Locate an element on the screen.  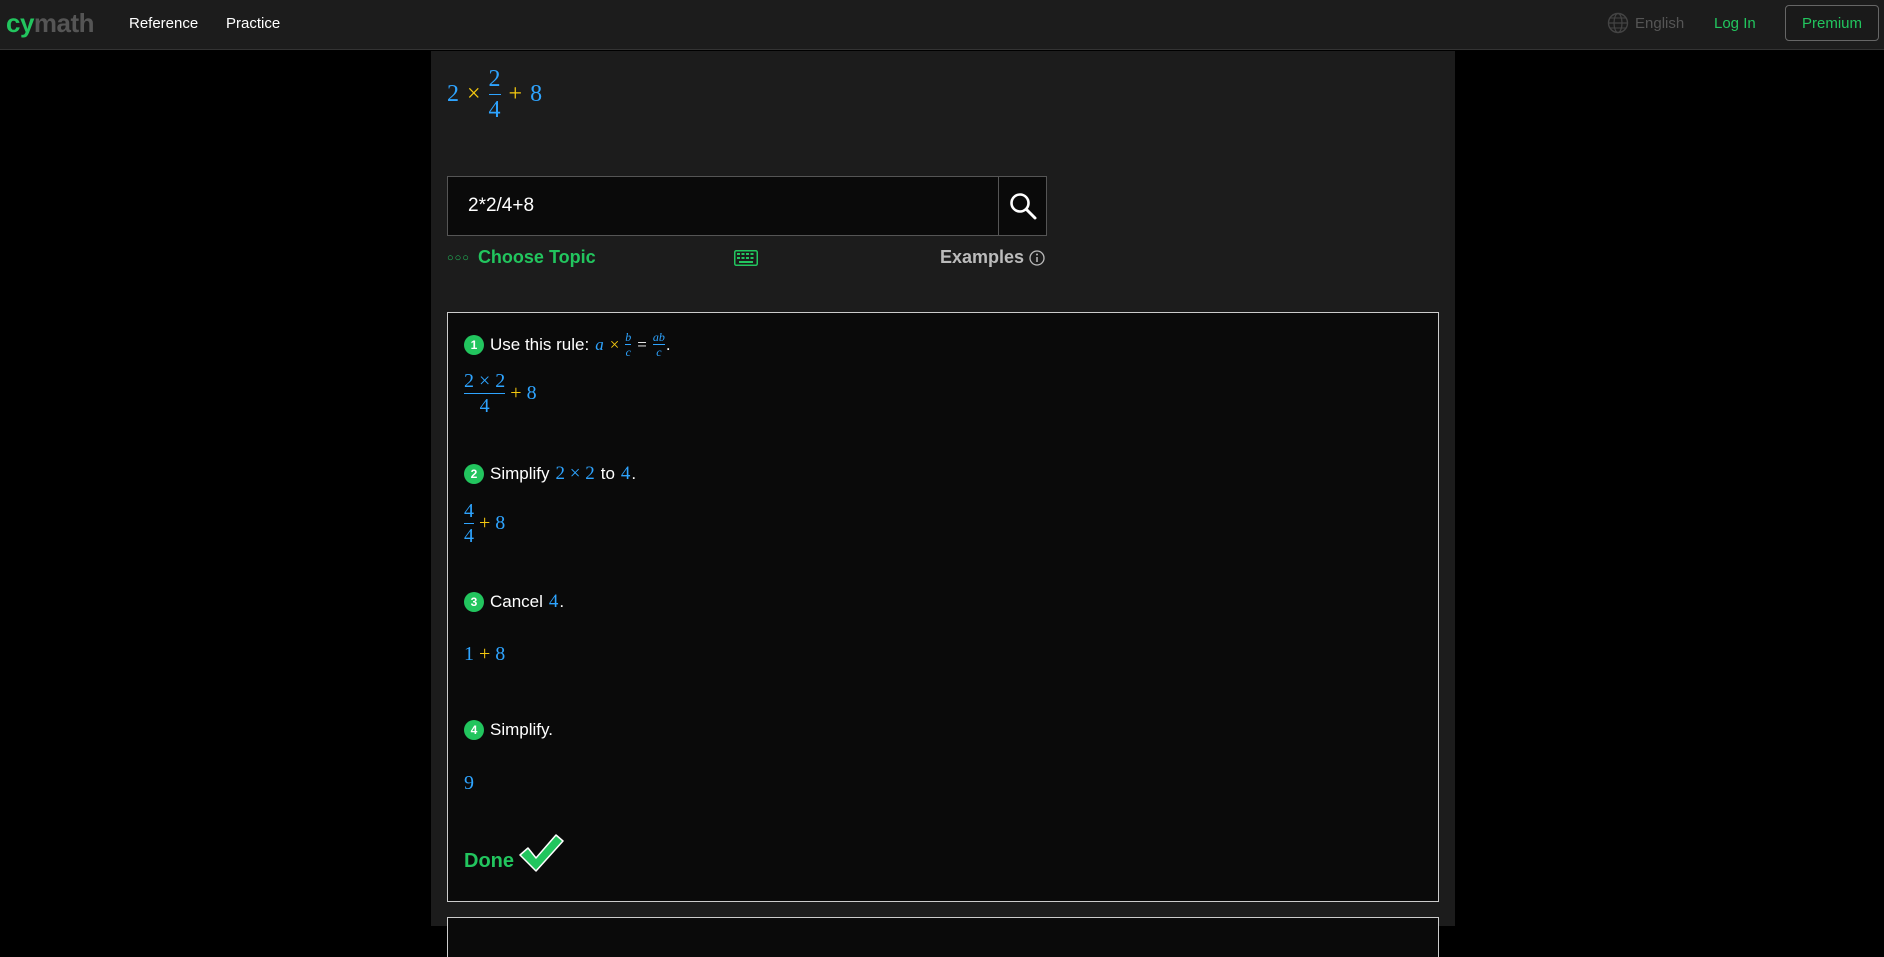
done-label: Done is located at coordinates (489, 861).